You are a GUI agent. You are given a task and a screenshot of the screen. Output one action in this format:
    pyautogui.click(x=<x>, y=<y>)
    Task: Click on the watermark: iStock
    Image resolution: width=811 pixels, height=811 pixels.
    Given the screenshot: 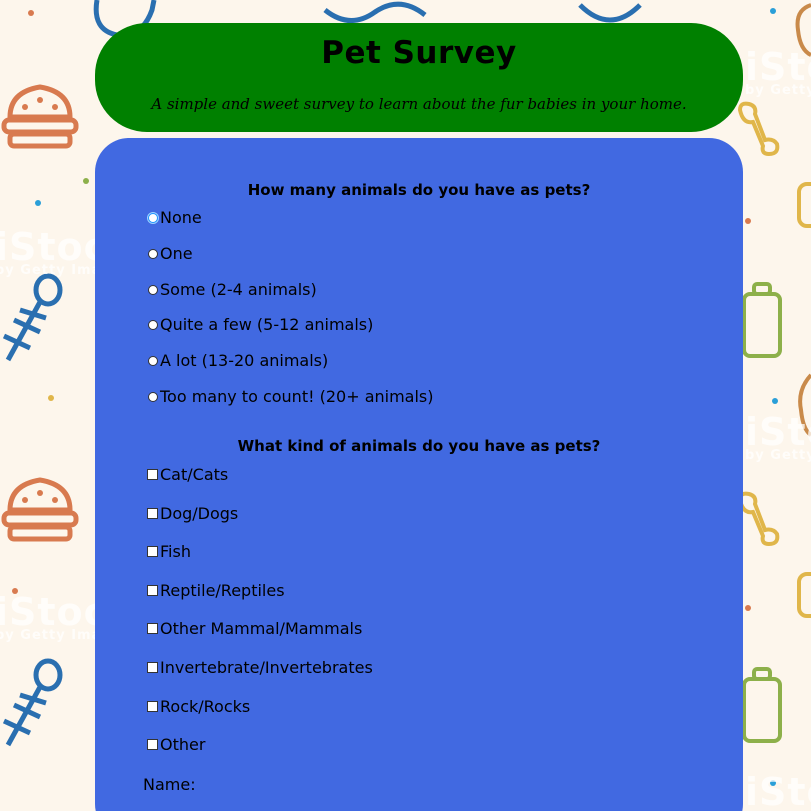 What is the action you would take?
    pyautogui.click(x=778, y=790)
    